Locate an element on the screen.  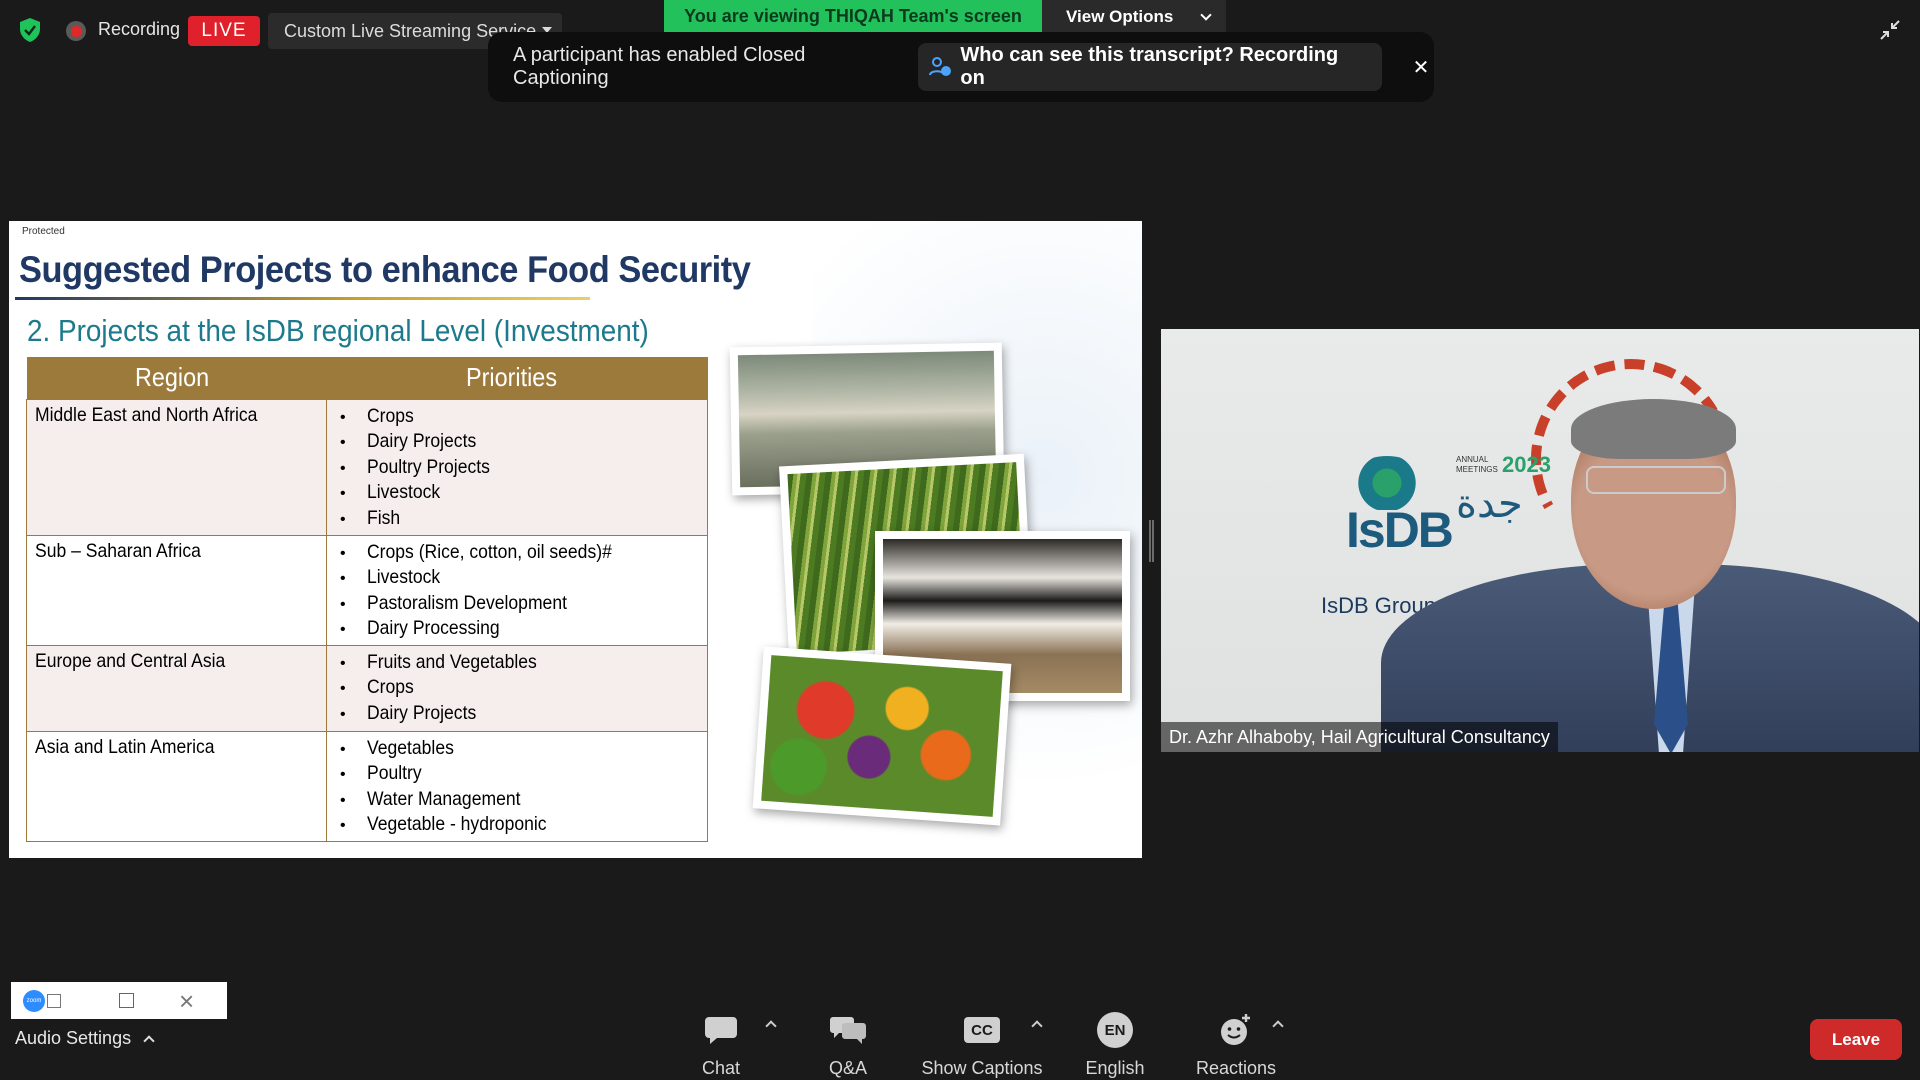
view-options-button: View Options is located at coordinates (1134, 16).